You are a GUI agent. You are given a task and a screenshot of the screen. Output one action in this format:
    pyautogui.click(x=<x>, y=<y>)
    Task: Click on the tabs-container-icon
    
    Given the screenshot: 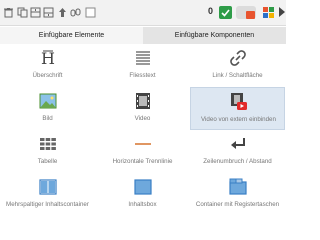 What is the action you would take?
    pyautogui.click(x=238, y=187)
    